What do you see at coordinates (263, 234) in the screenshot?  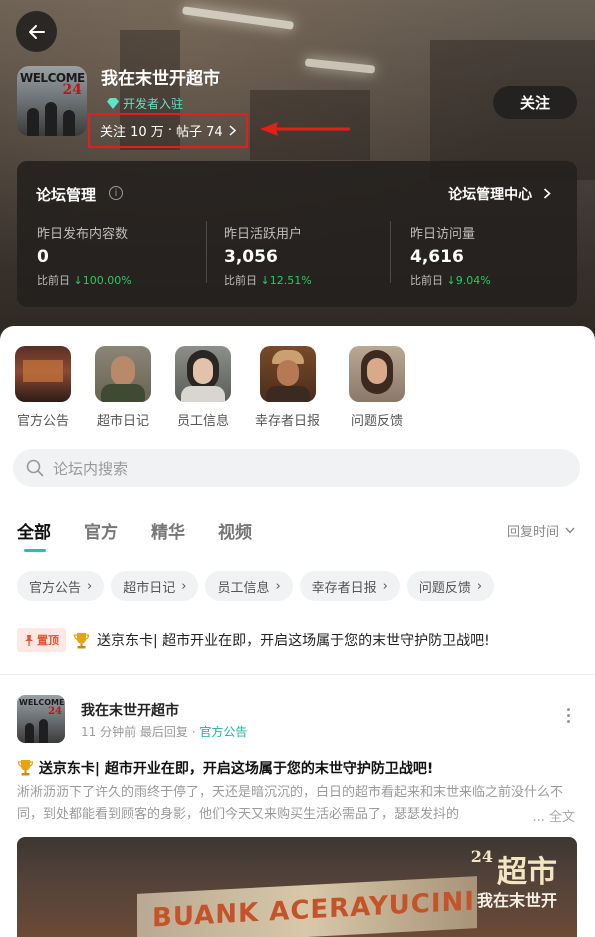 I see `stat-label: 昨日活跃用户` at bounding box center [263, 234].